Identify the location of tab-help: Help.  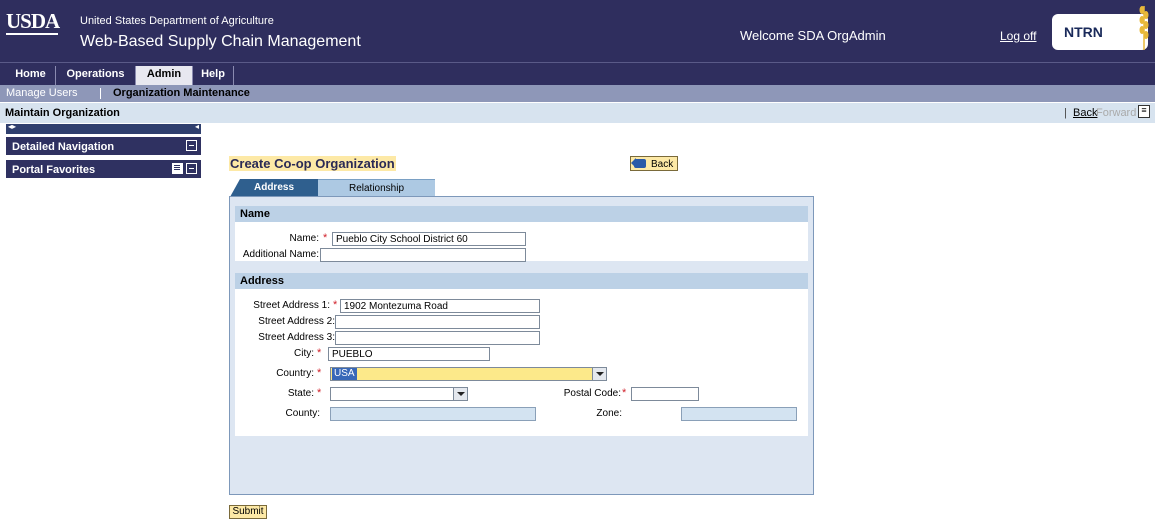
(213, 75).